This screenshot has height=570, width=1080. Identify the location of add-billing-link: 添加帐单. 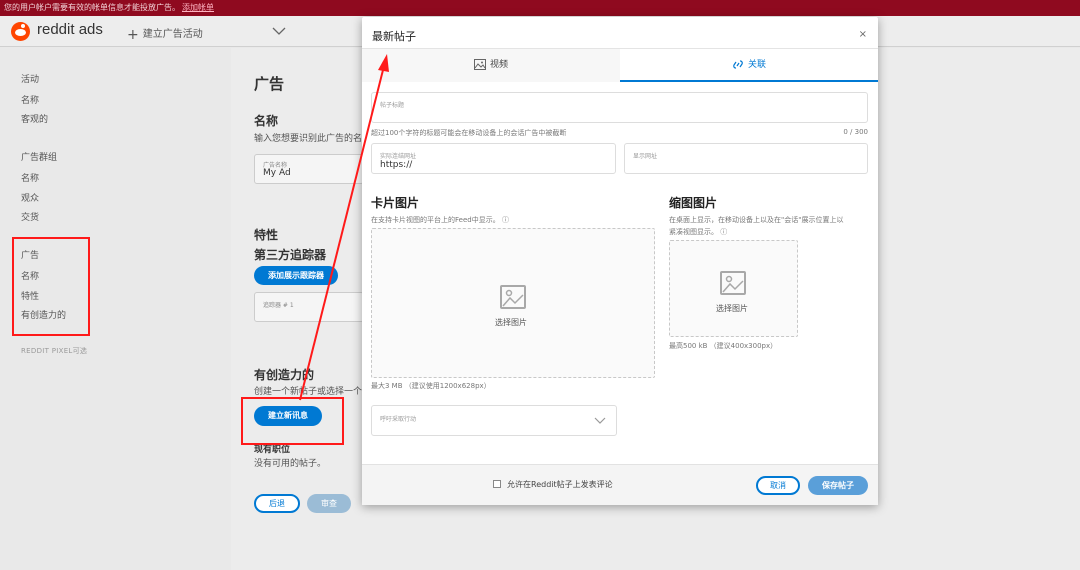
(198, 7).